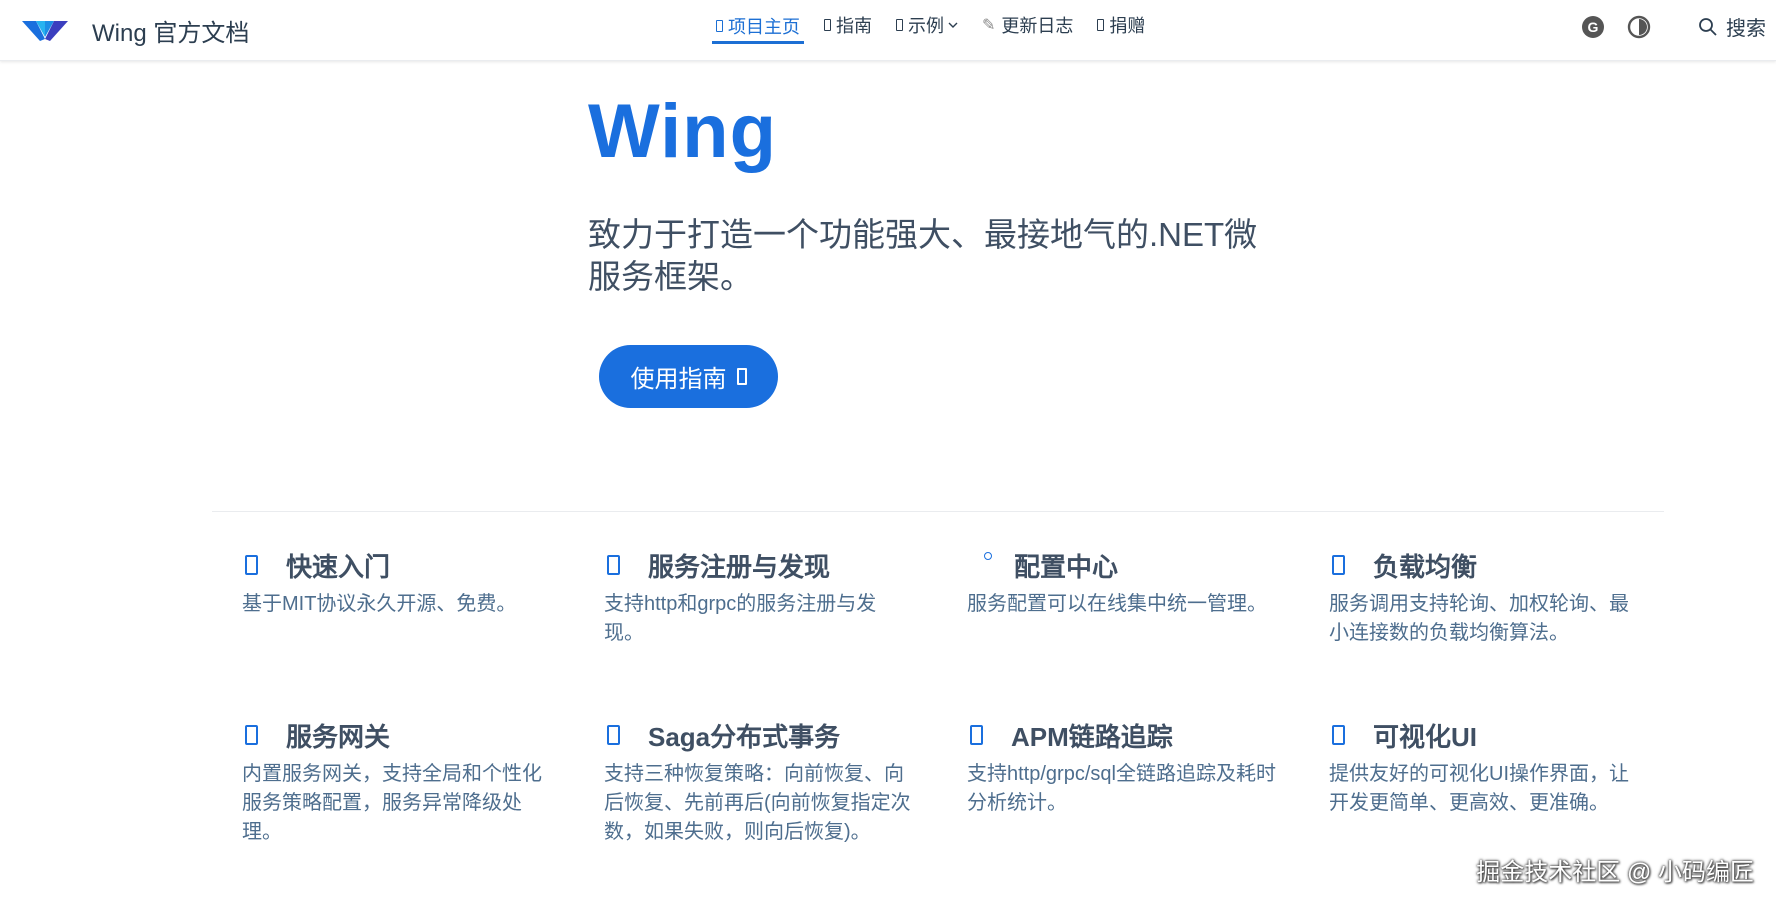 This screenshot has height=905, width=1776. Describe the element at coordinates (613, 735) in the screenshot. I see `transaction-icon` at that location.